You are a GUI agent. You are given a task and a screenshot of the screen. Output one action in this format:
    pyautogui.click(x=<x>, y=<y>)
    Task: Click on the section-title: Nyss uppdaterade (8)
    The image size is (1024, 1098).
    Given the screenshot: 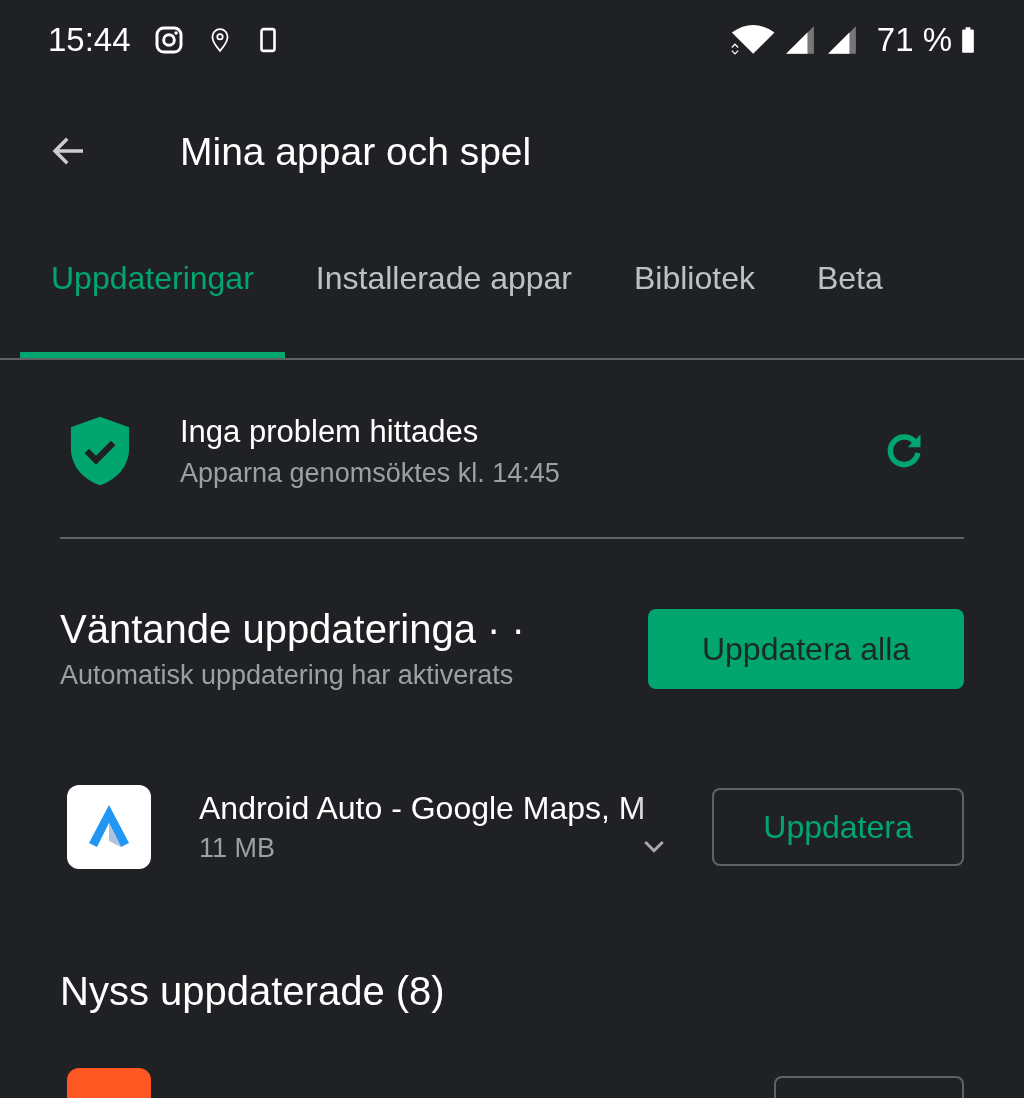 What is the action you would take?
    pyautogui.click(x=252, y=991)
    